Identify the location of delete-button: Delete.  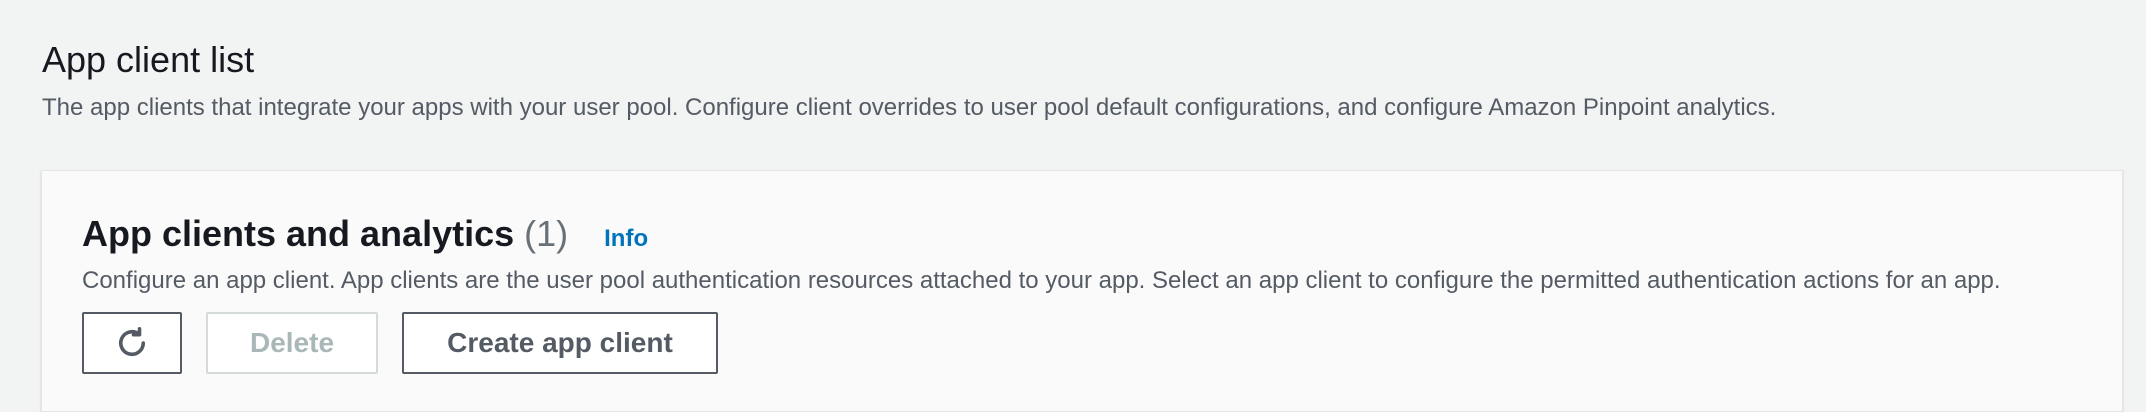
(292, 343).